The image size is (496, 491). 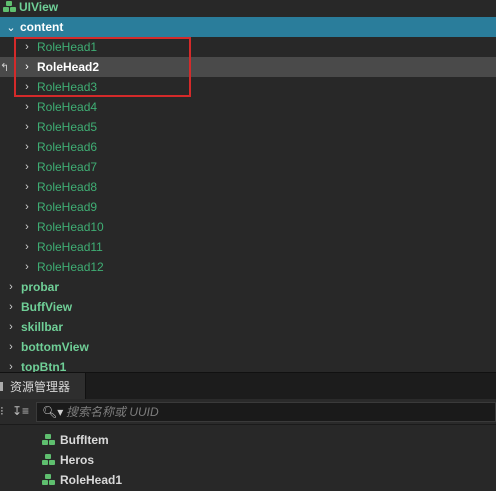 I want to click on tree-row-rolehead: › RoleHead12, so click(x=248, y=267).